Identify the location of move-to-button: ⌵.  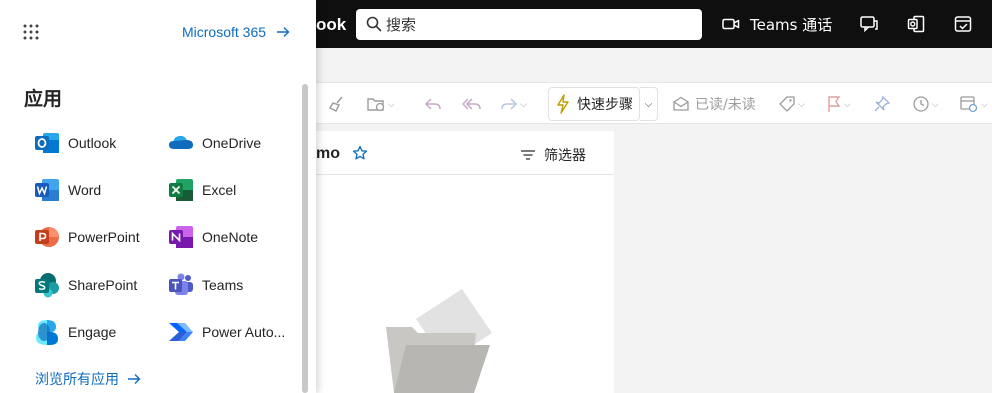
(380, 104).